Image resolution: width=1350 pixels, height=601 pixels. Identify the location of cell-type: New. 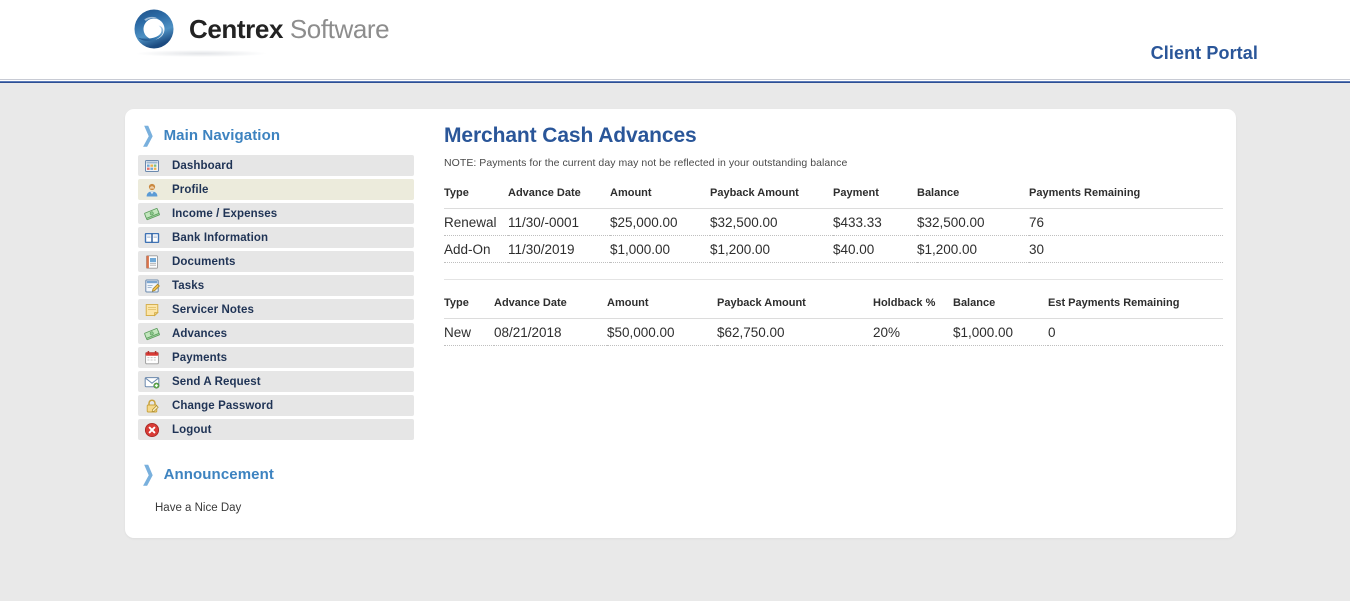
(469, 332).